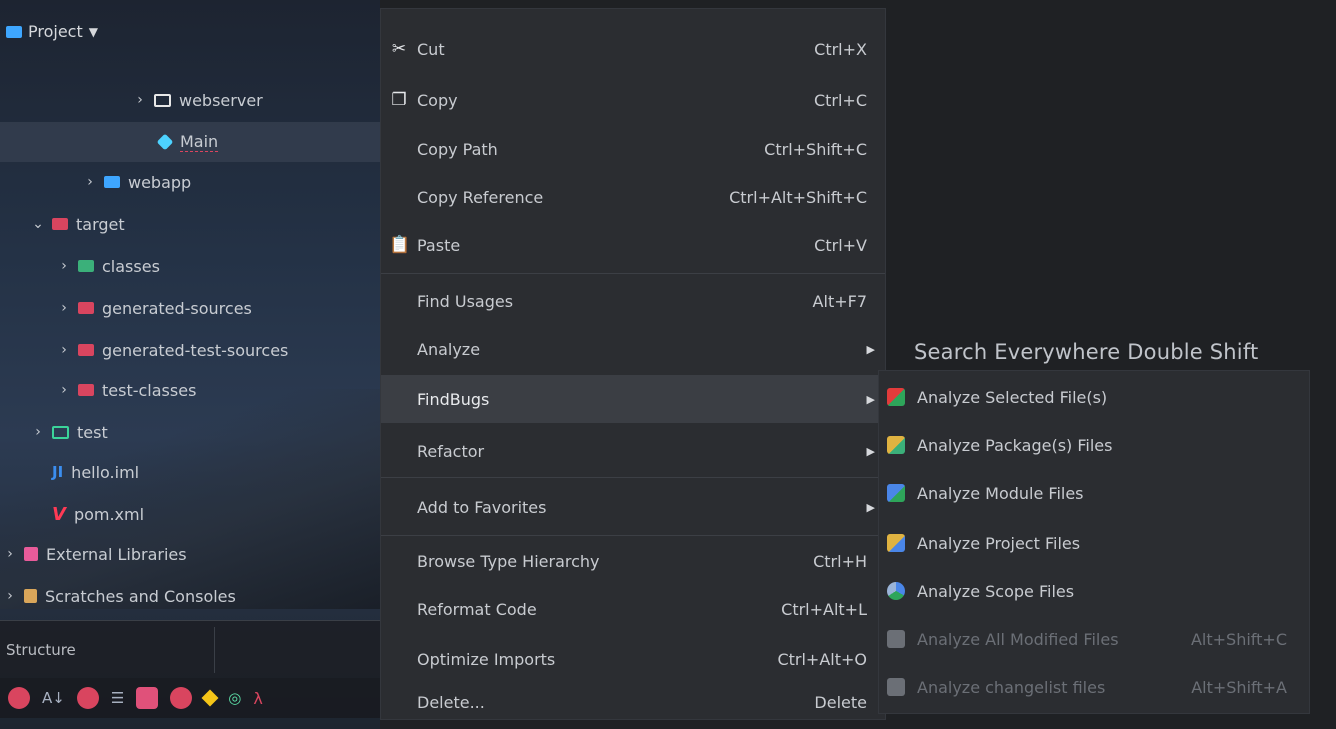 The height and width of the screenshot is (729, 1336). Describe the element at coordinates (400, 245) in the screenshot. I see `clipboard-icon: 📋` at that location.